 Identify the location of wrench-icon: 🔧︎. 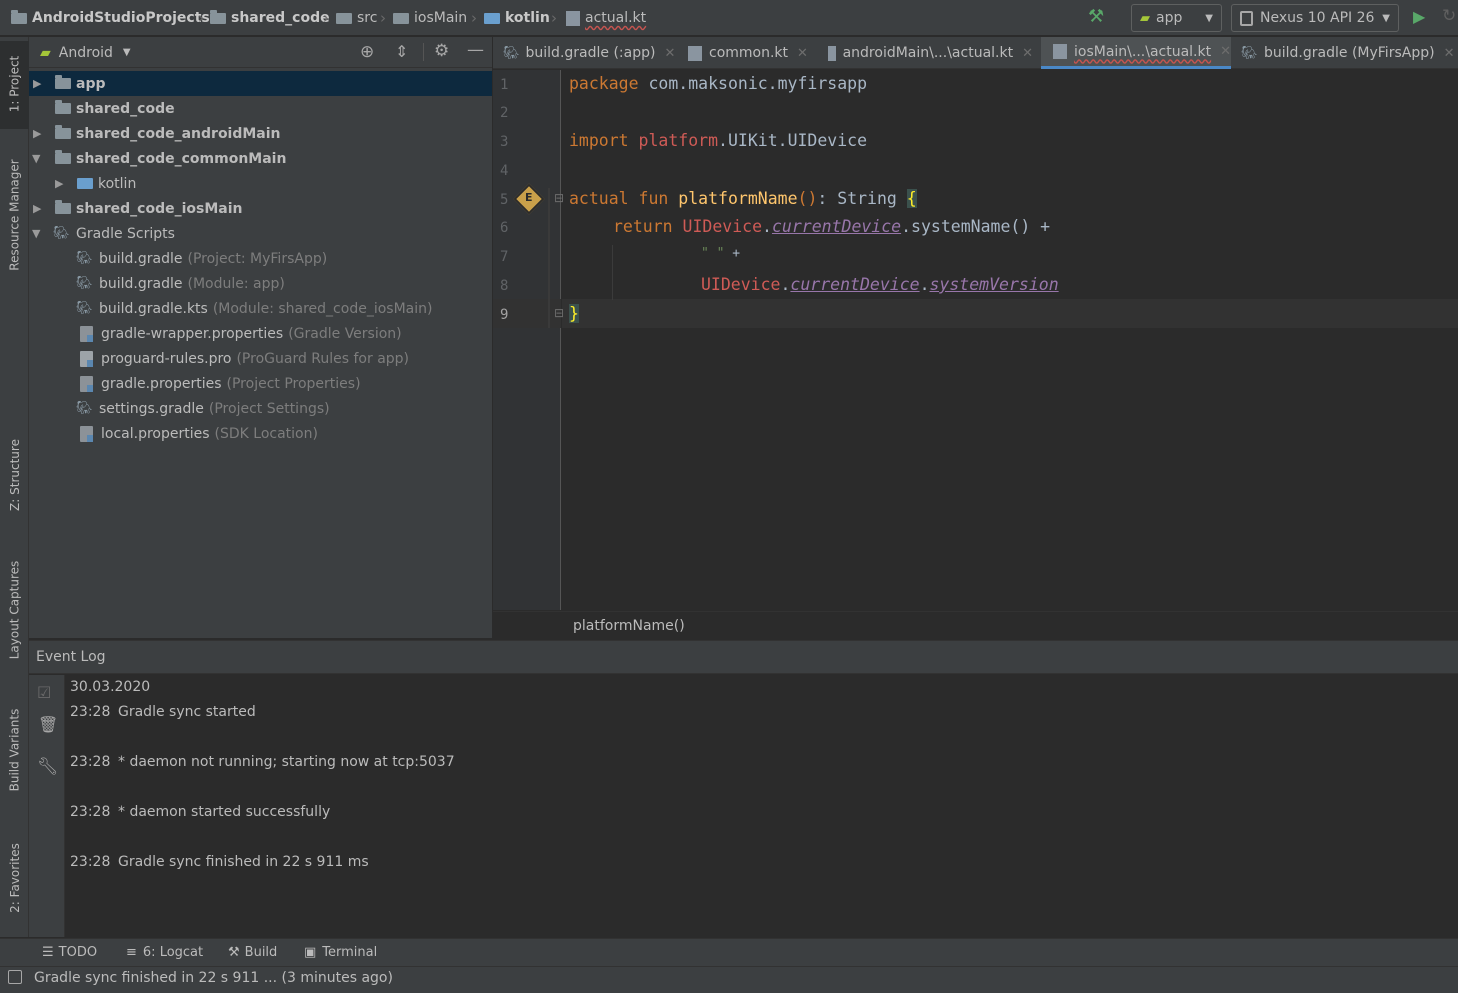
(48, 767).